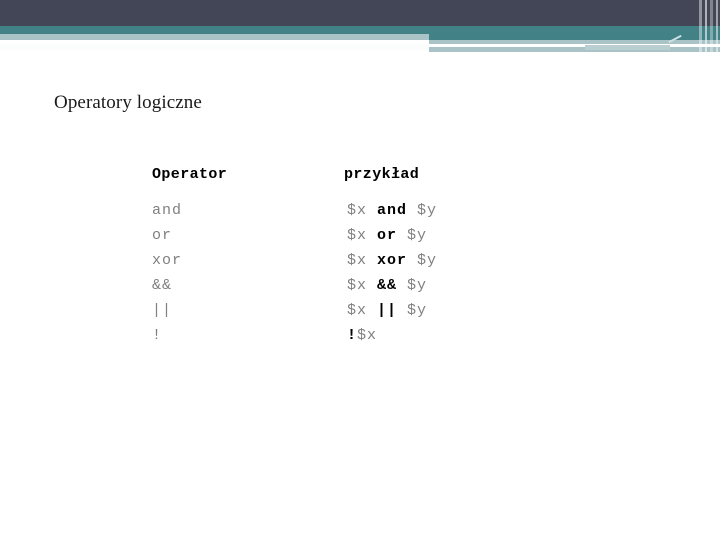 The height and width of the screenshot is (540, 720). What do you see at coordinates (387, 285) in the screenshot?
I see `example-operator-token: &&` at bounding box center [387, 285].